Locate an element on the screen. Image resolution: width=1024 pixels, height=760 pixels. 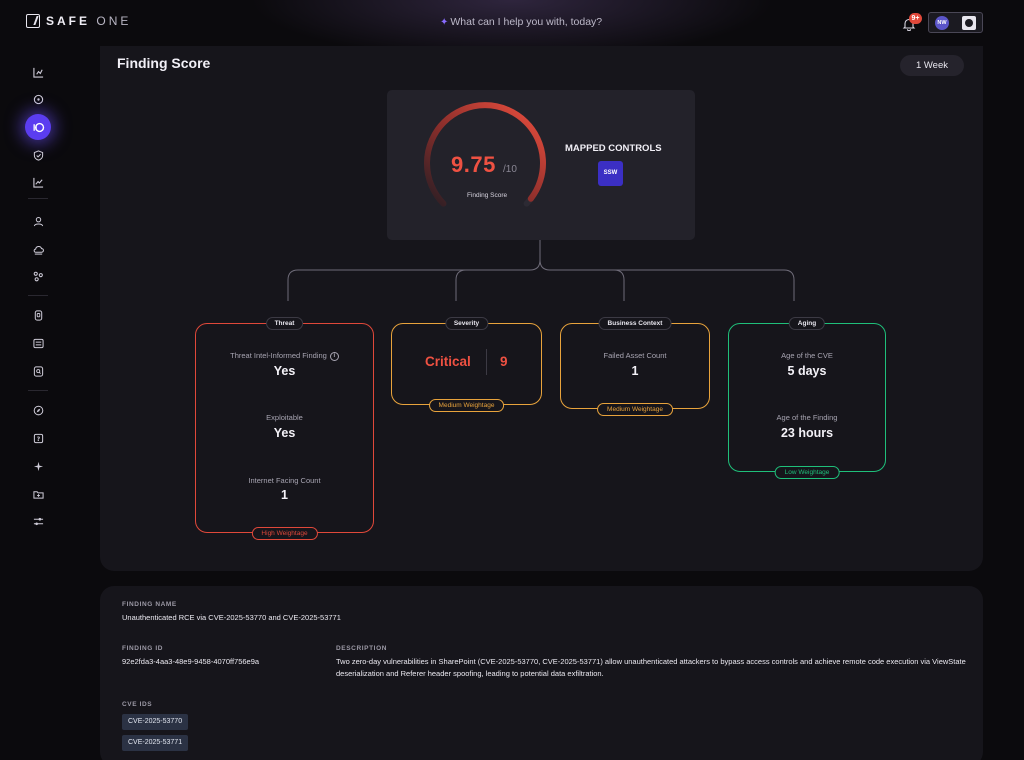
threat-weightage-badge: High Weightage is located at coordinates (284, 533).